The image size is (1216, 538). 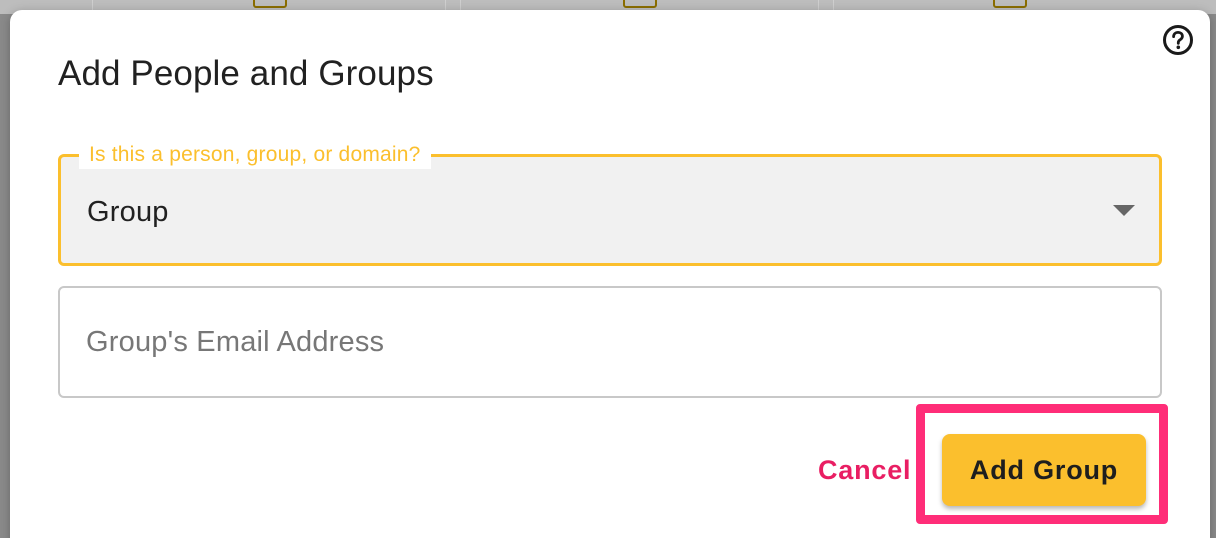 What do you see at coordinates (1044, 470) in the screenshot?
I see `add-group-button: Add Group` at bounding box center [1044, 470].